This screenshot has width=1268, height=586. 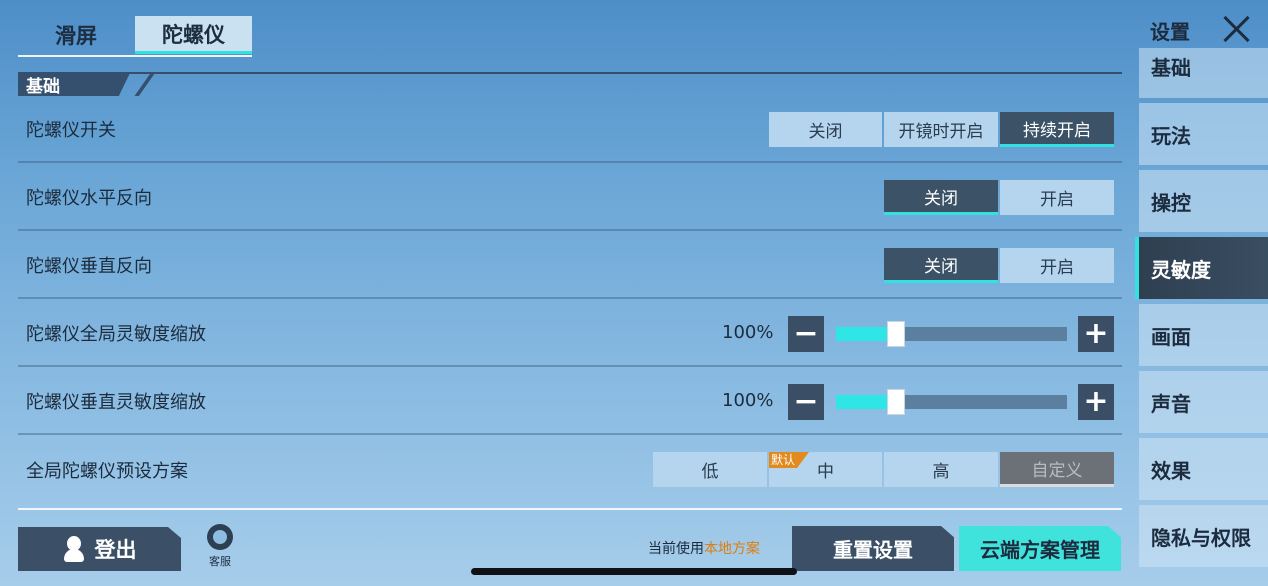 What do you see at coordinates (1203, 134) in the screenshot?
I see `sidebar-item-gameplay: 玩法` at bounding box center [1203, 134].